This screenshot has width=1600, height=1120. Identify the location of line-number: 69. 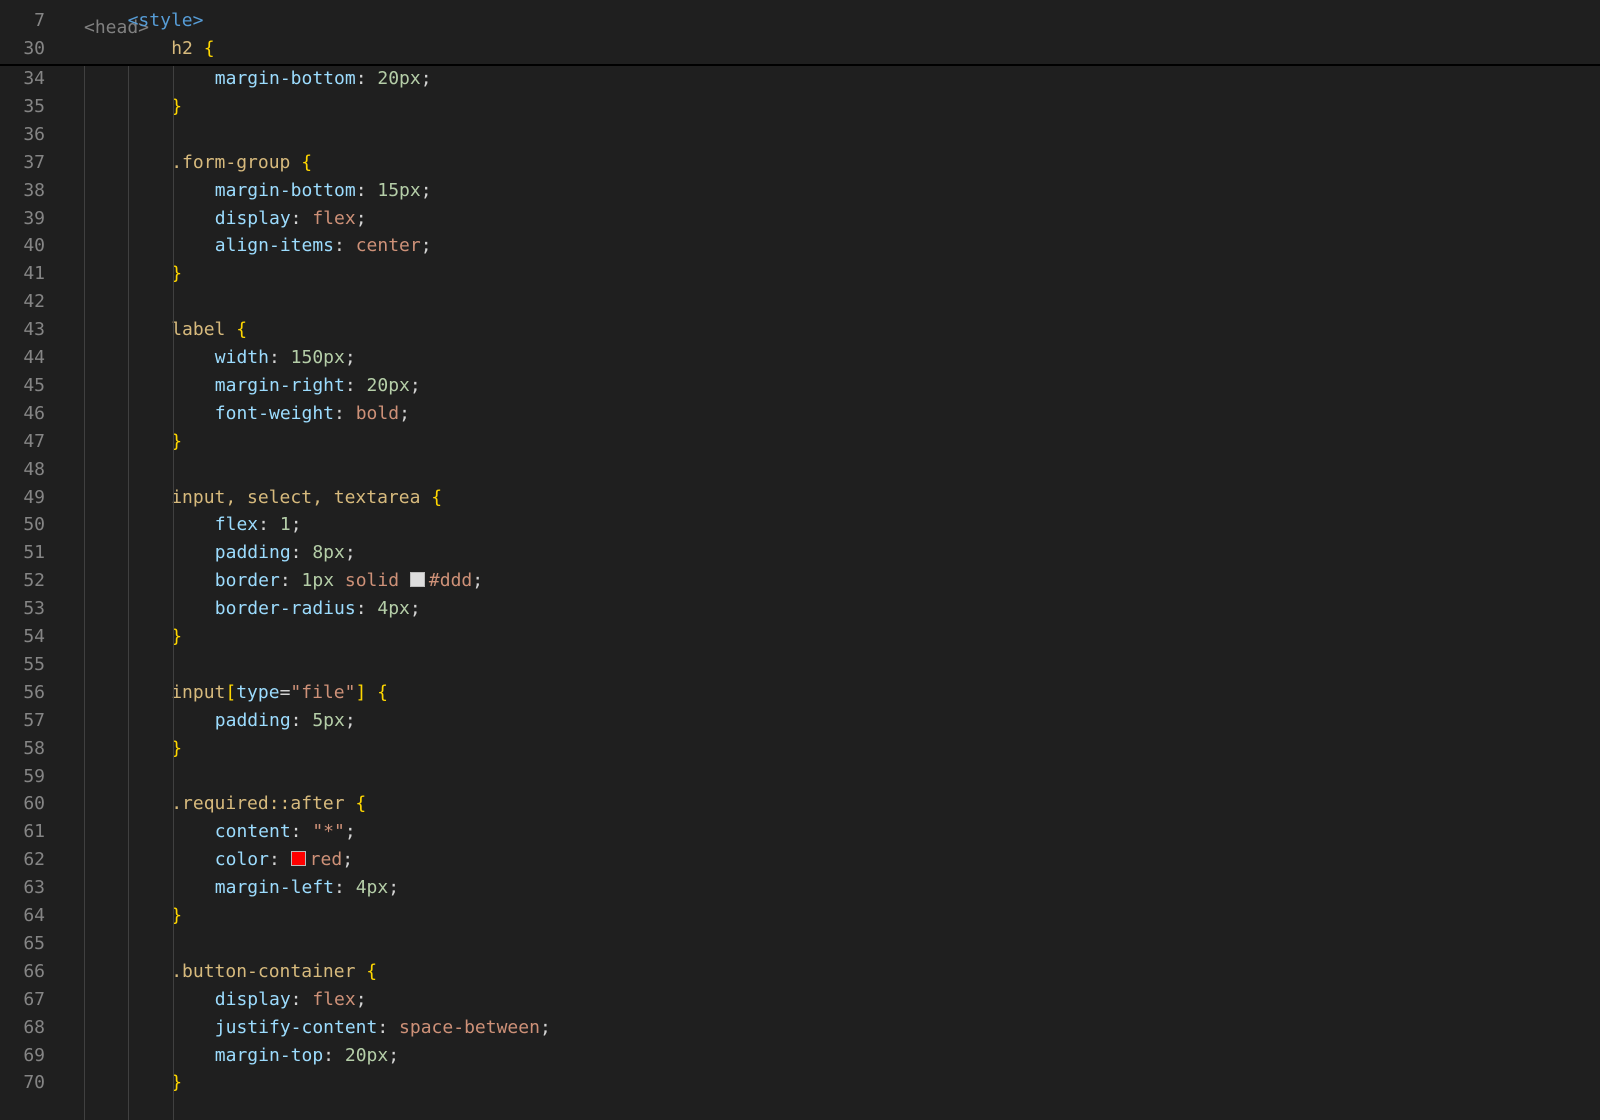
(34, 1055).